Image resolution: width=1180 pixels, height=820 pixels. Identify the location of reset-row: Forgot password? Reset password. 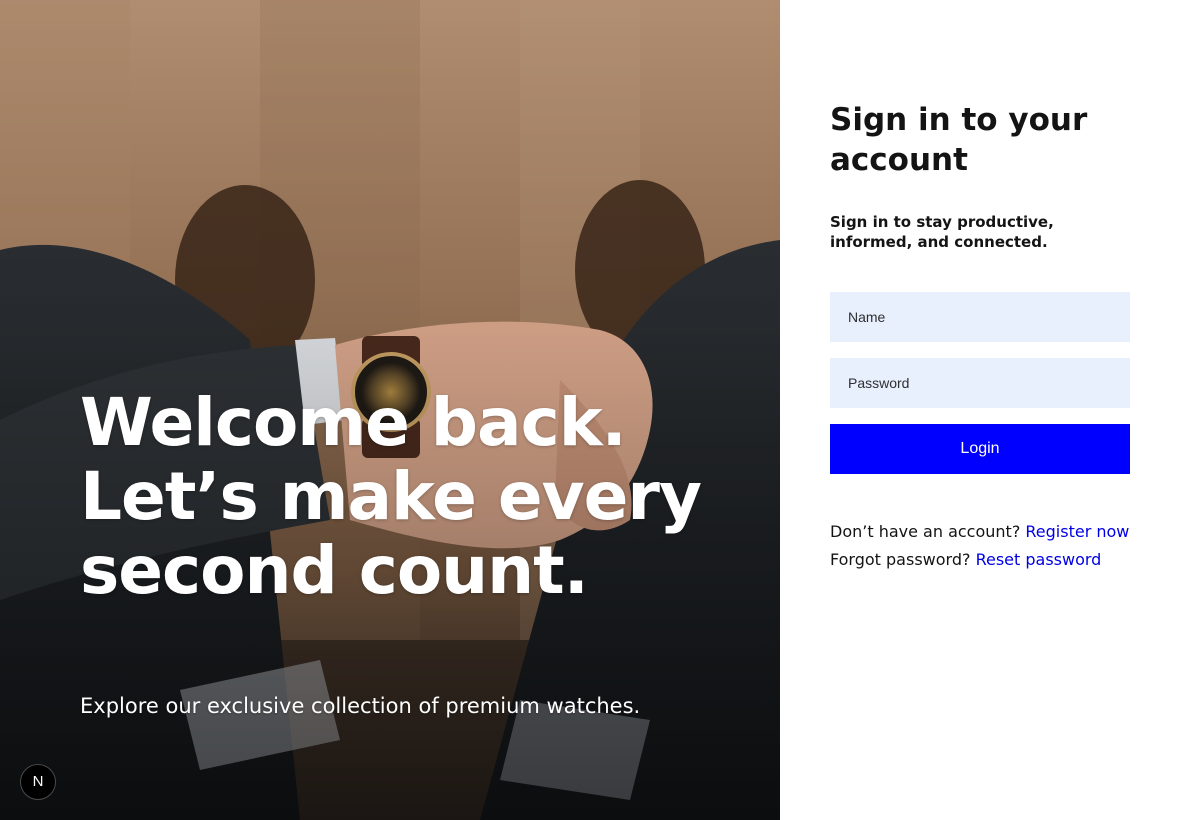
(990, 560).